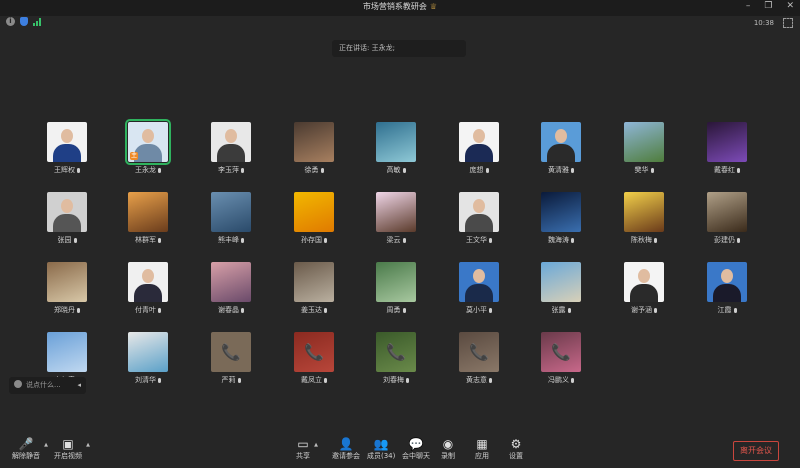  Describe the element at coordinates (231, 240) in the screenshot. I see `participant-name-row: 熊丰峰` at that location.